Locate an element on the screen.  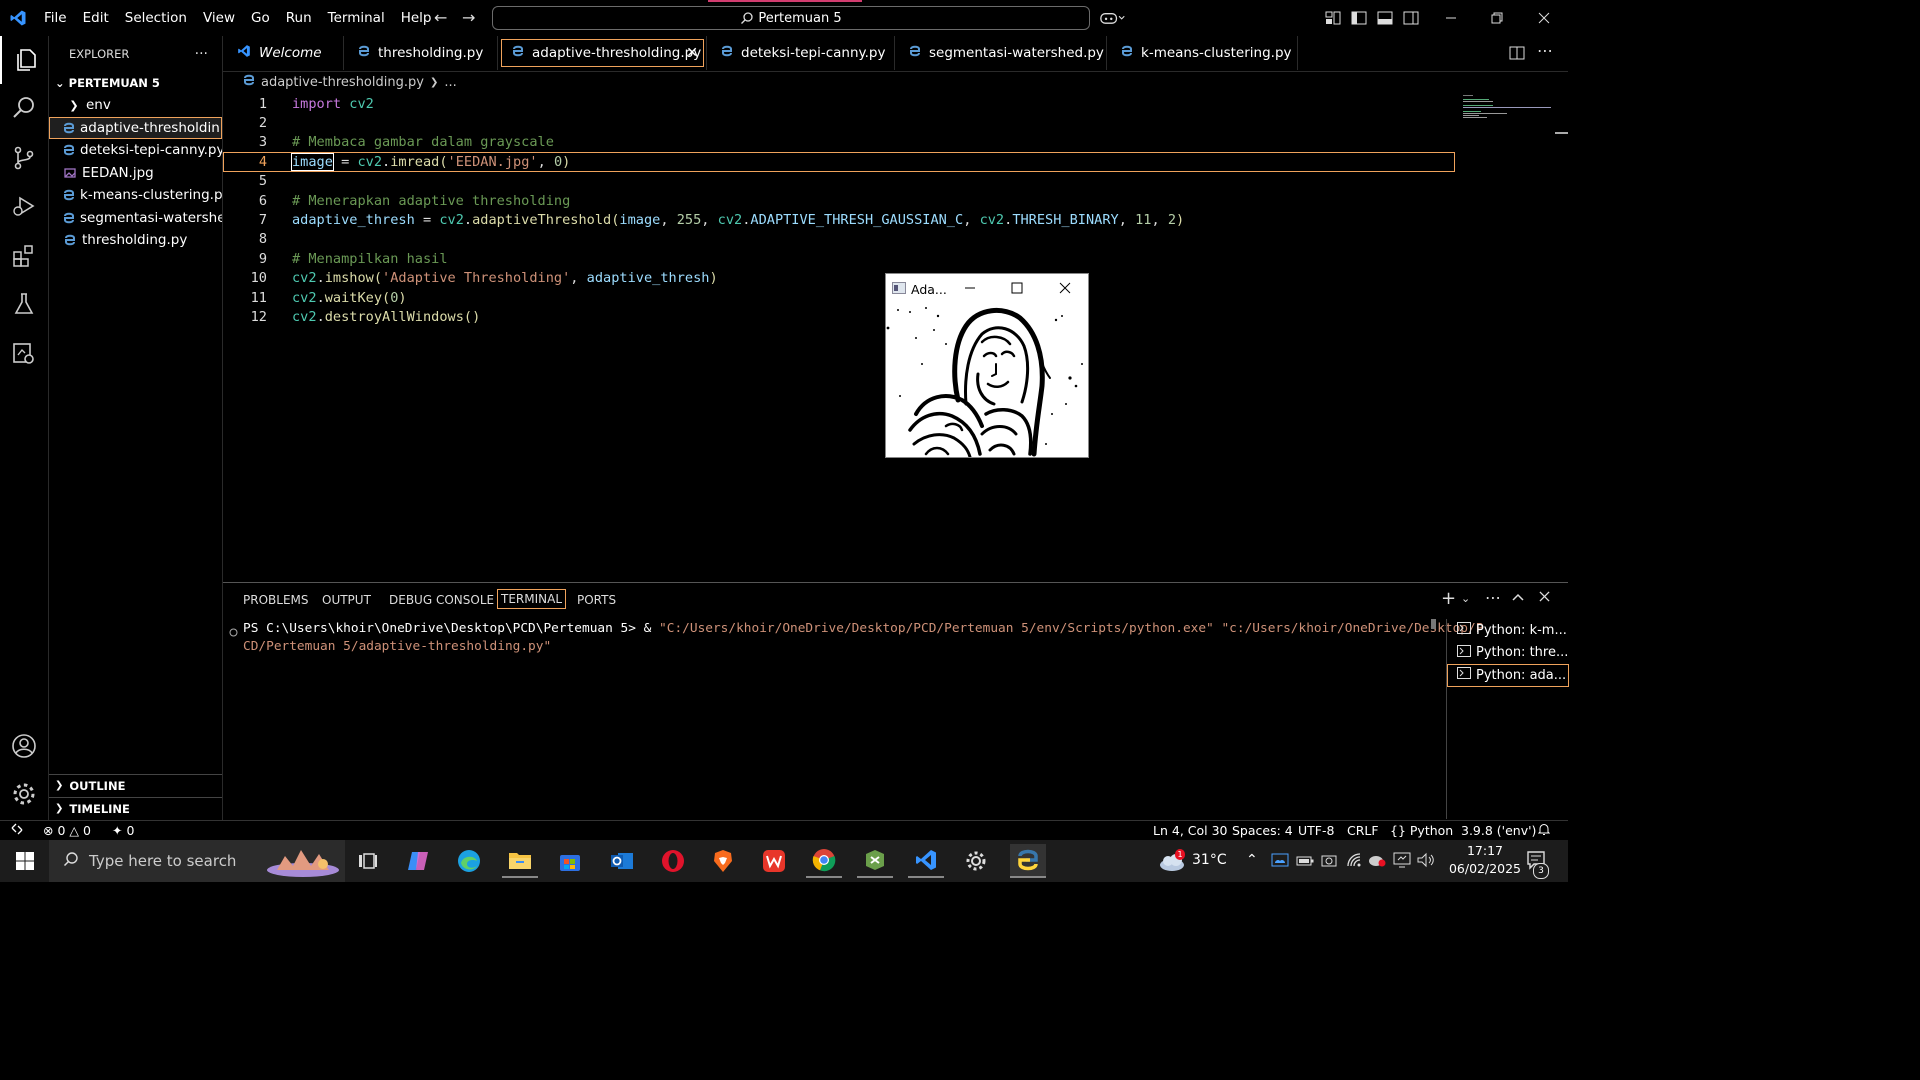
tray-chevron-up-icon: ⌃ is located at coordinates (1252, 860).